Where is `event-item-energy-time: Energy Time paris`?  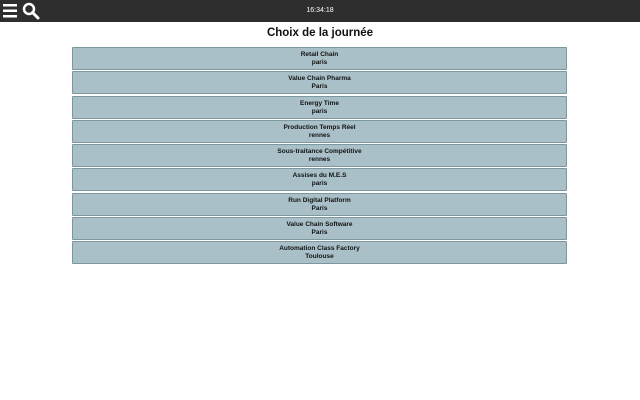
event-item-energy-time: Energy Time paris is located at coordinates (319, 107).